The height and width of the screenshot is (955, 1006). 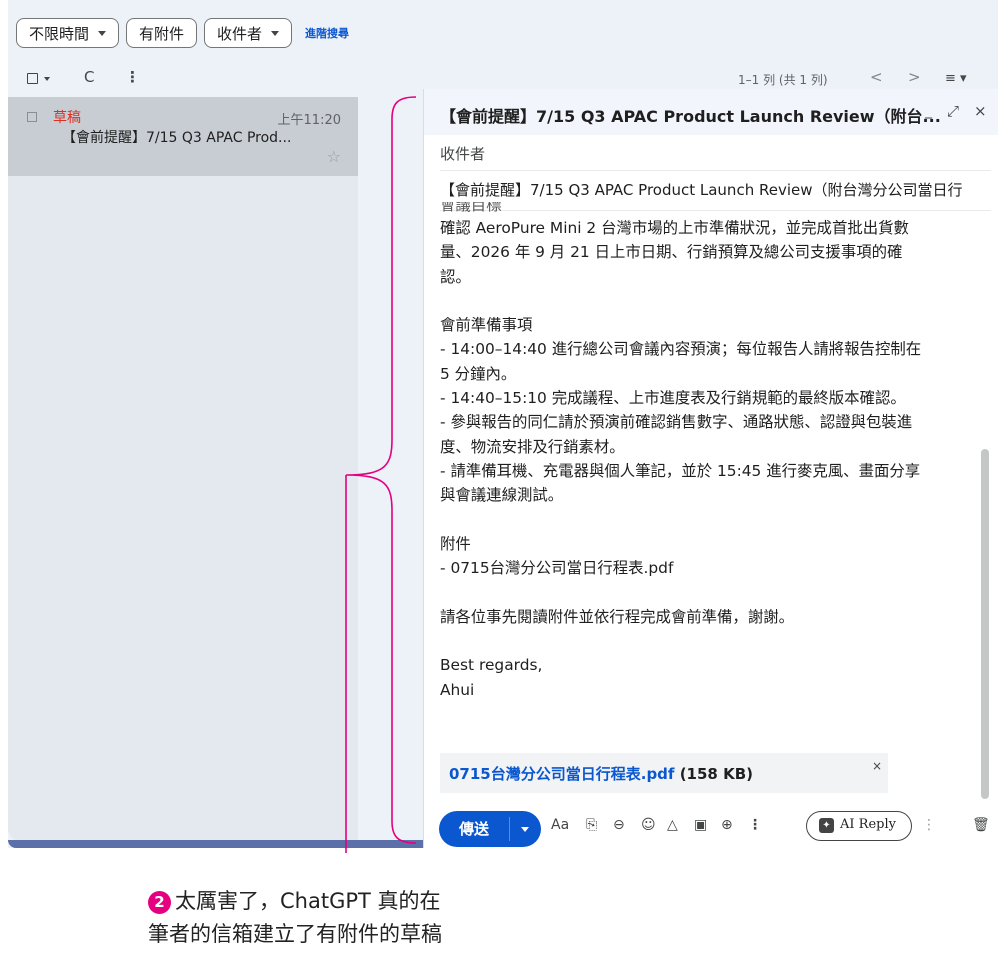 I want to click on recipients-field: 收件者, so click(x=715, y=154).